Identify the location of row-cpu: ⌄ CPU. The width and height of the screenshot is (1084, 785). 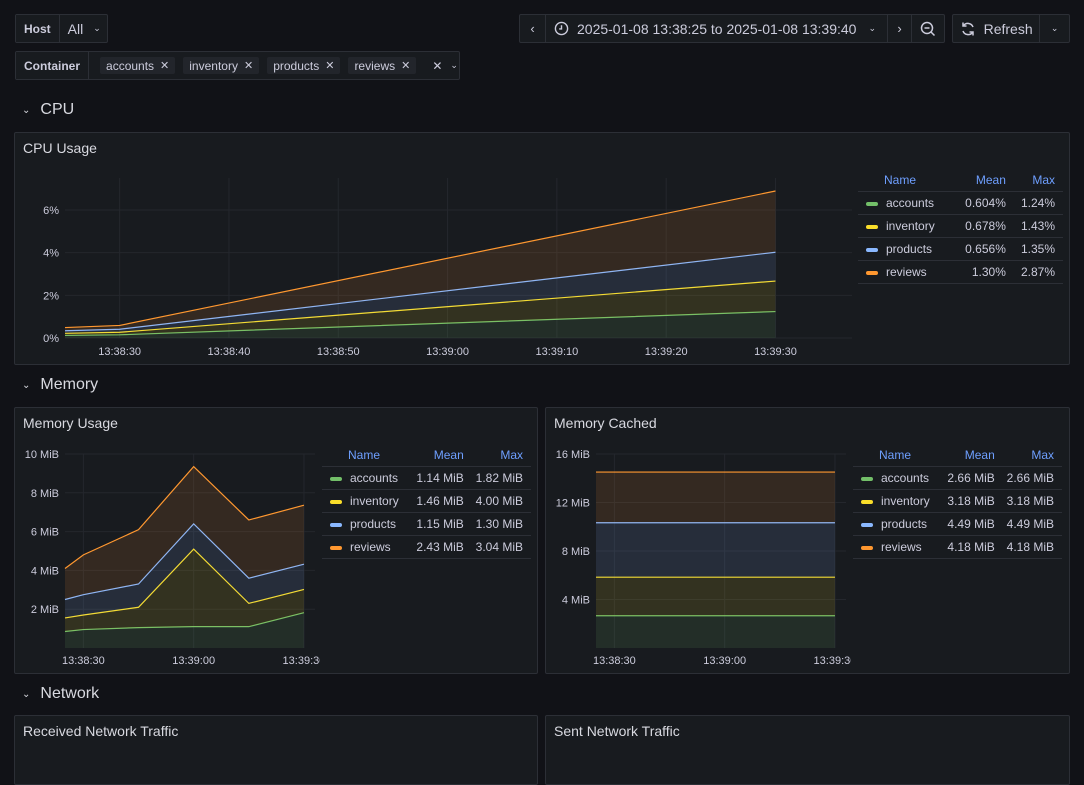
(48, 110).